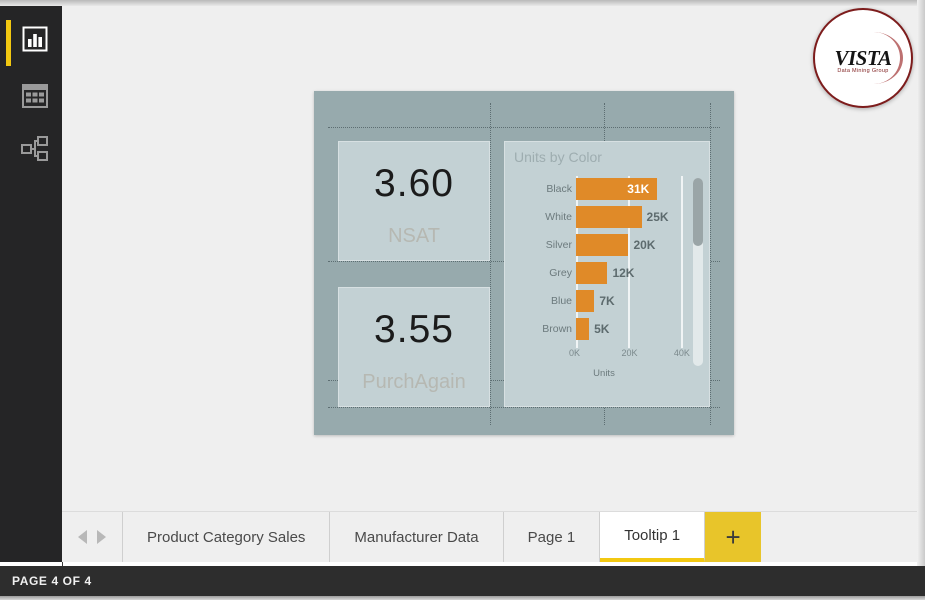  Describe the element at coordinates (558, 217) in the screenshot. I see `chart-category-label: White` at that location.